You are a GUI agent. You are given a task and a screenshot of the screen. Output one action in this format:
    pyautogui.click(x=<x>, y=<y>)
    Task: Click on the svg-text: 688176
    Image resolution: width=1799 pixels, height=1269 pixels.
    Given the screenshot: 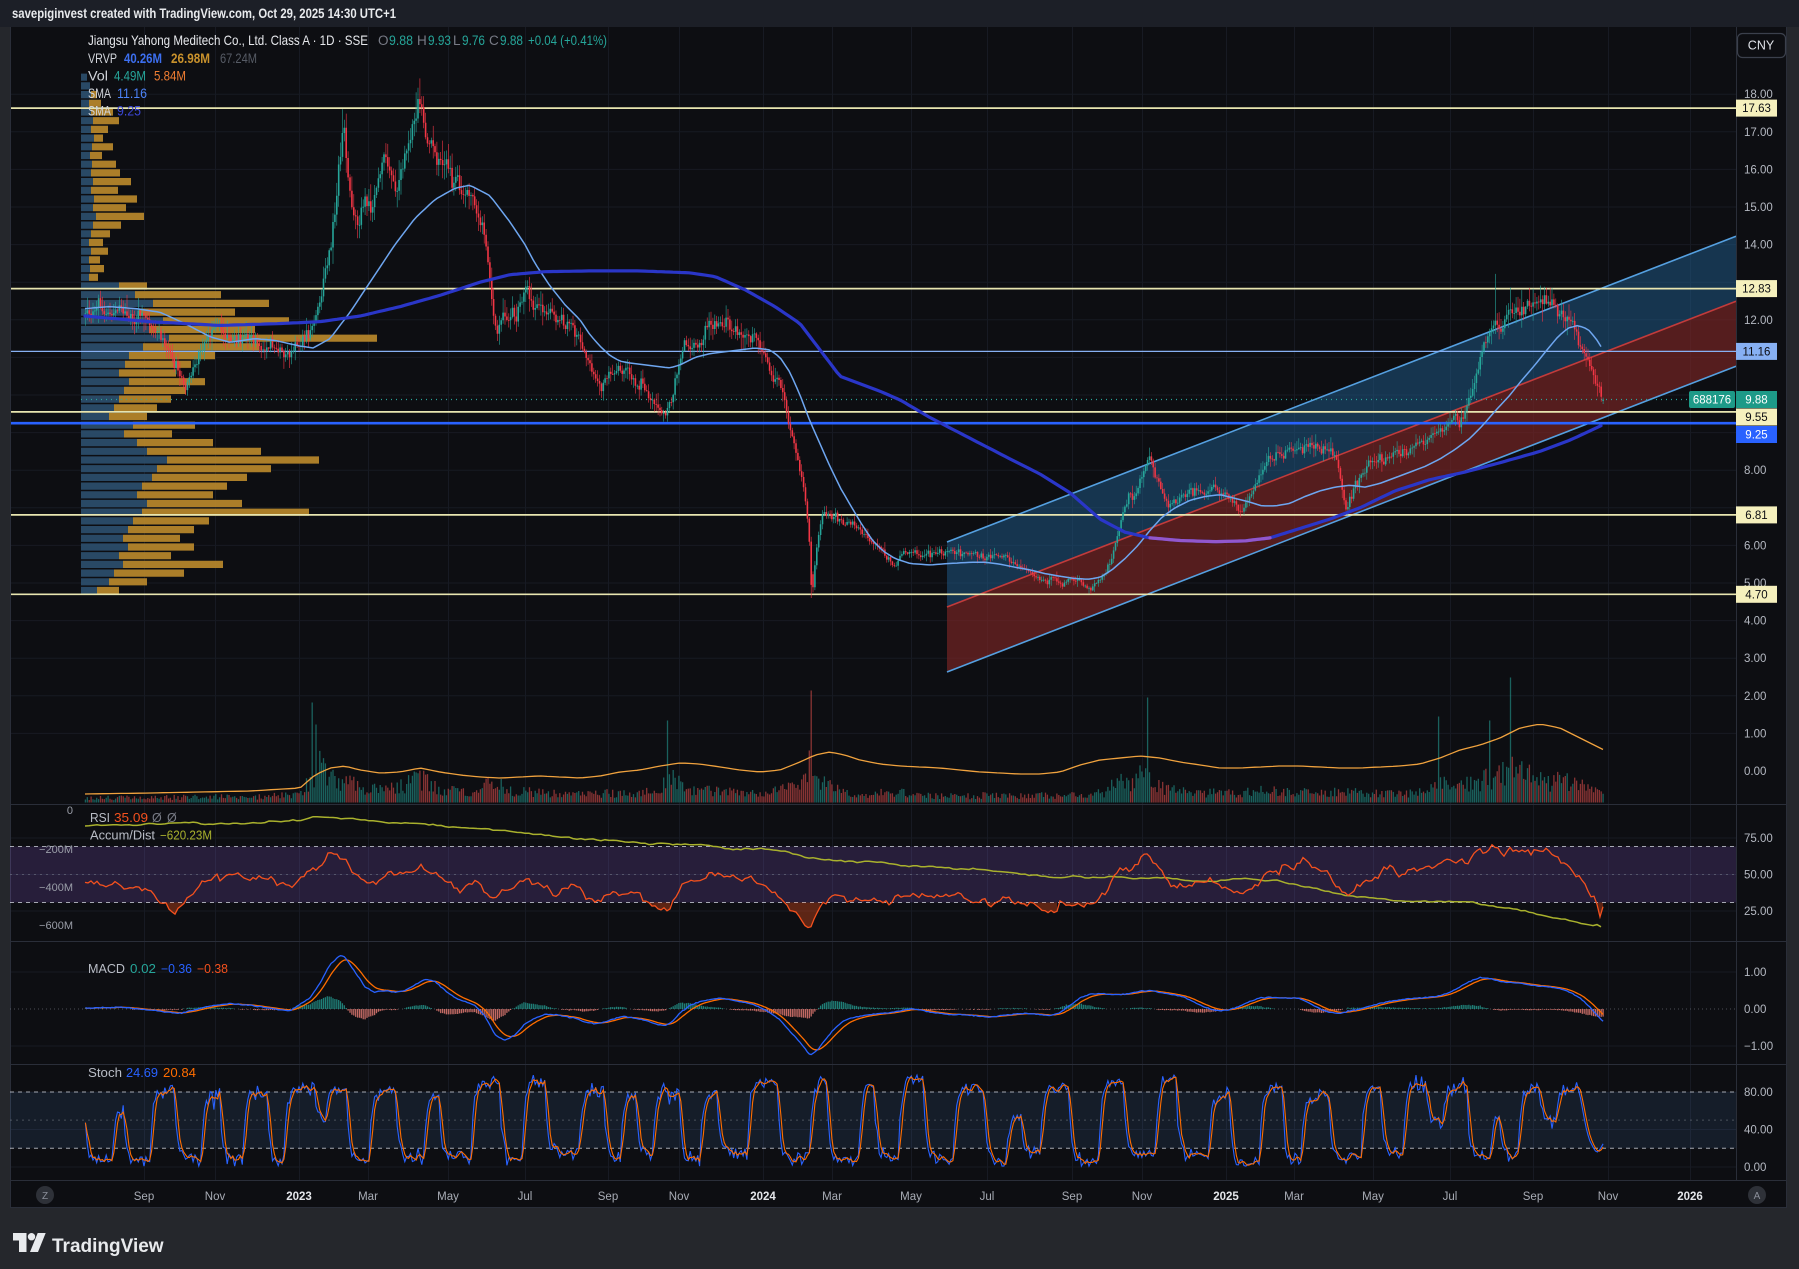 What is the action you would take?
    pyautogui.click(x=1712, y=401)
    